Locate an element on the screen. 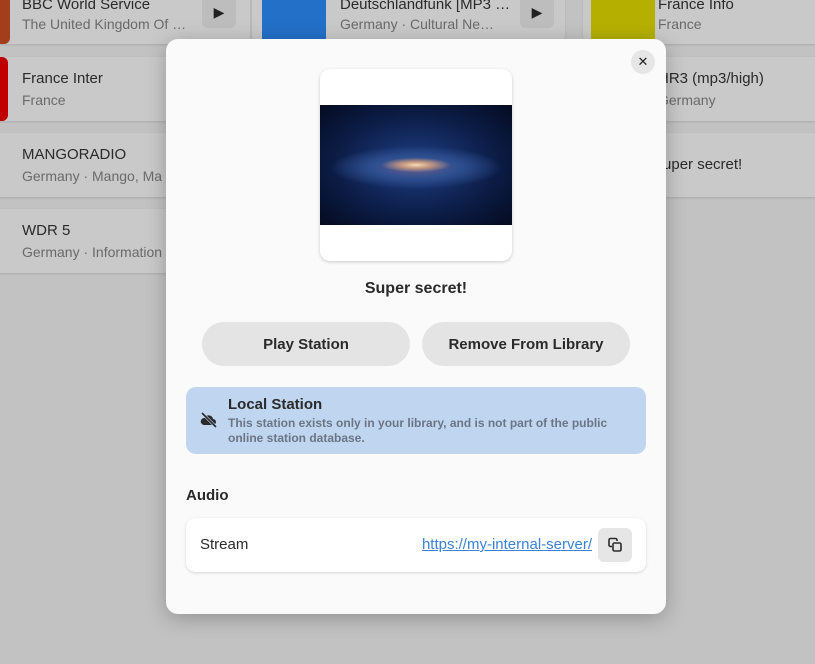  stream-label: Stream is located at coordinates (224, 544).